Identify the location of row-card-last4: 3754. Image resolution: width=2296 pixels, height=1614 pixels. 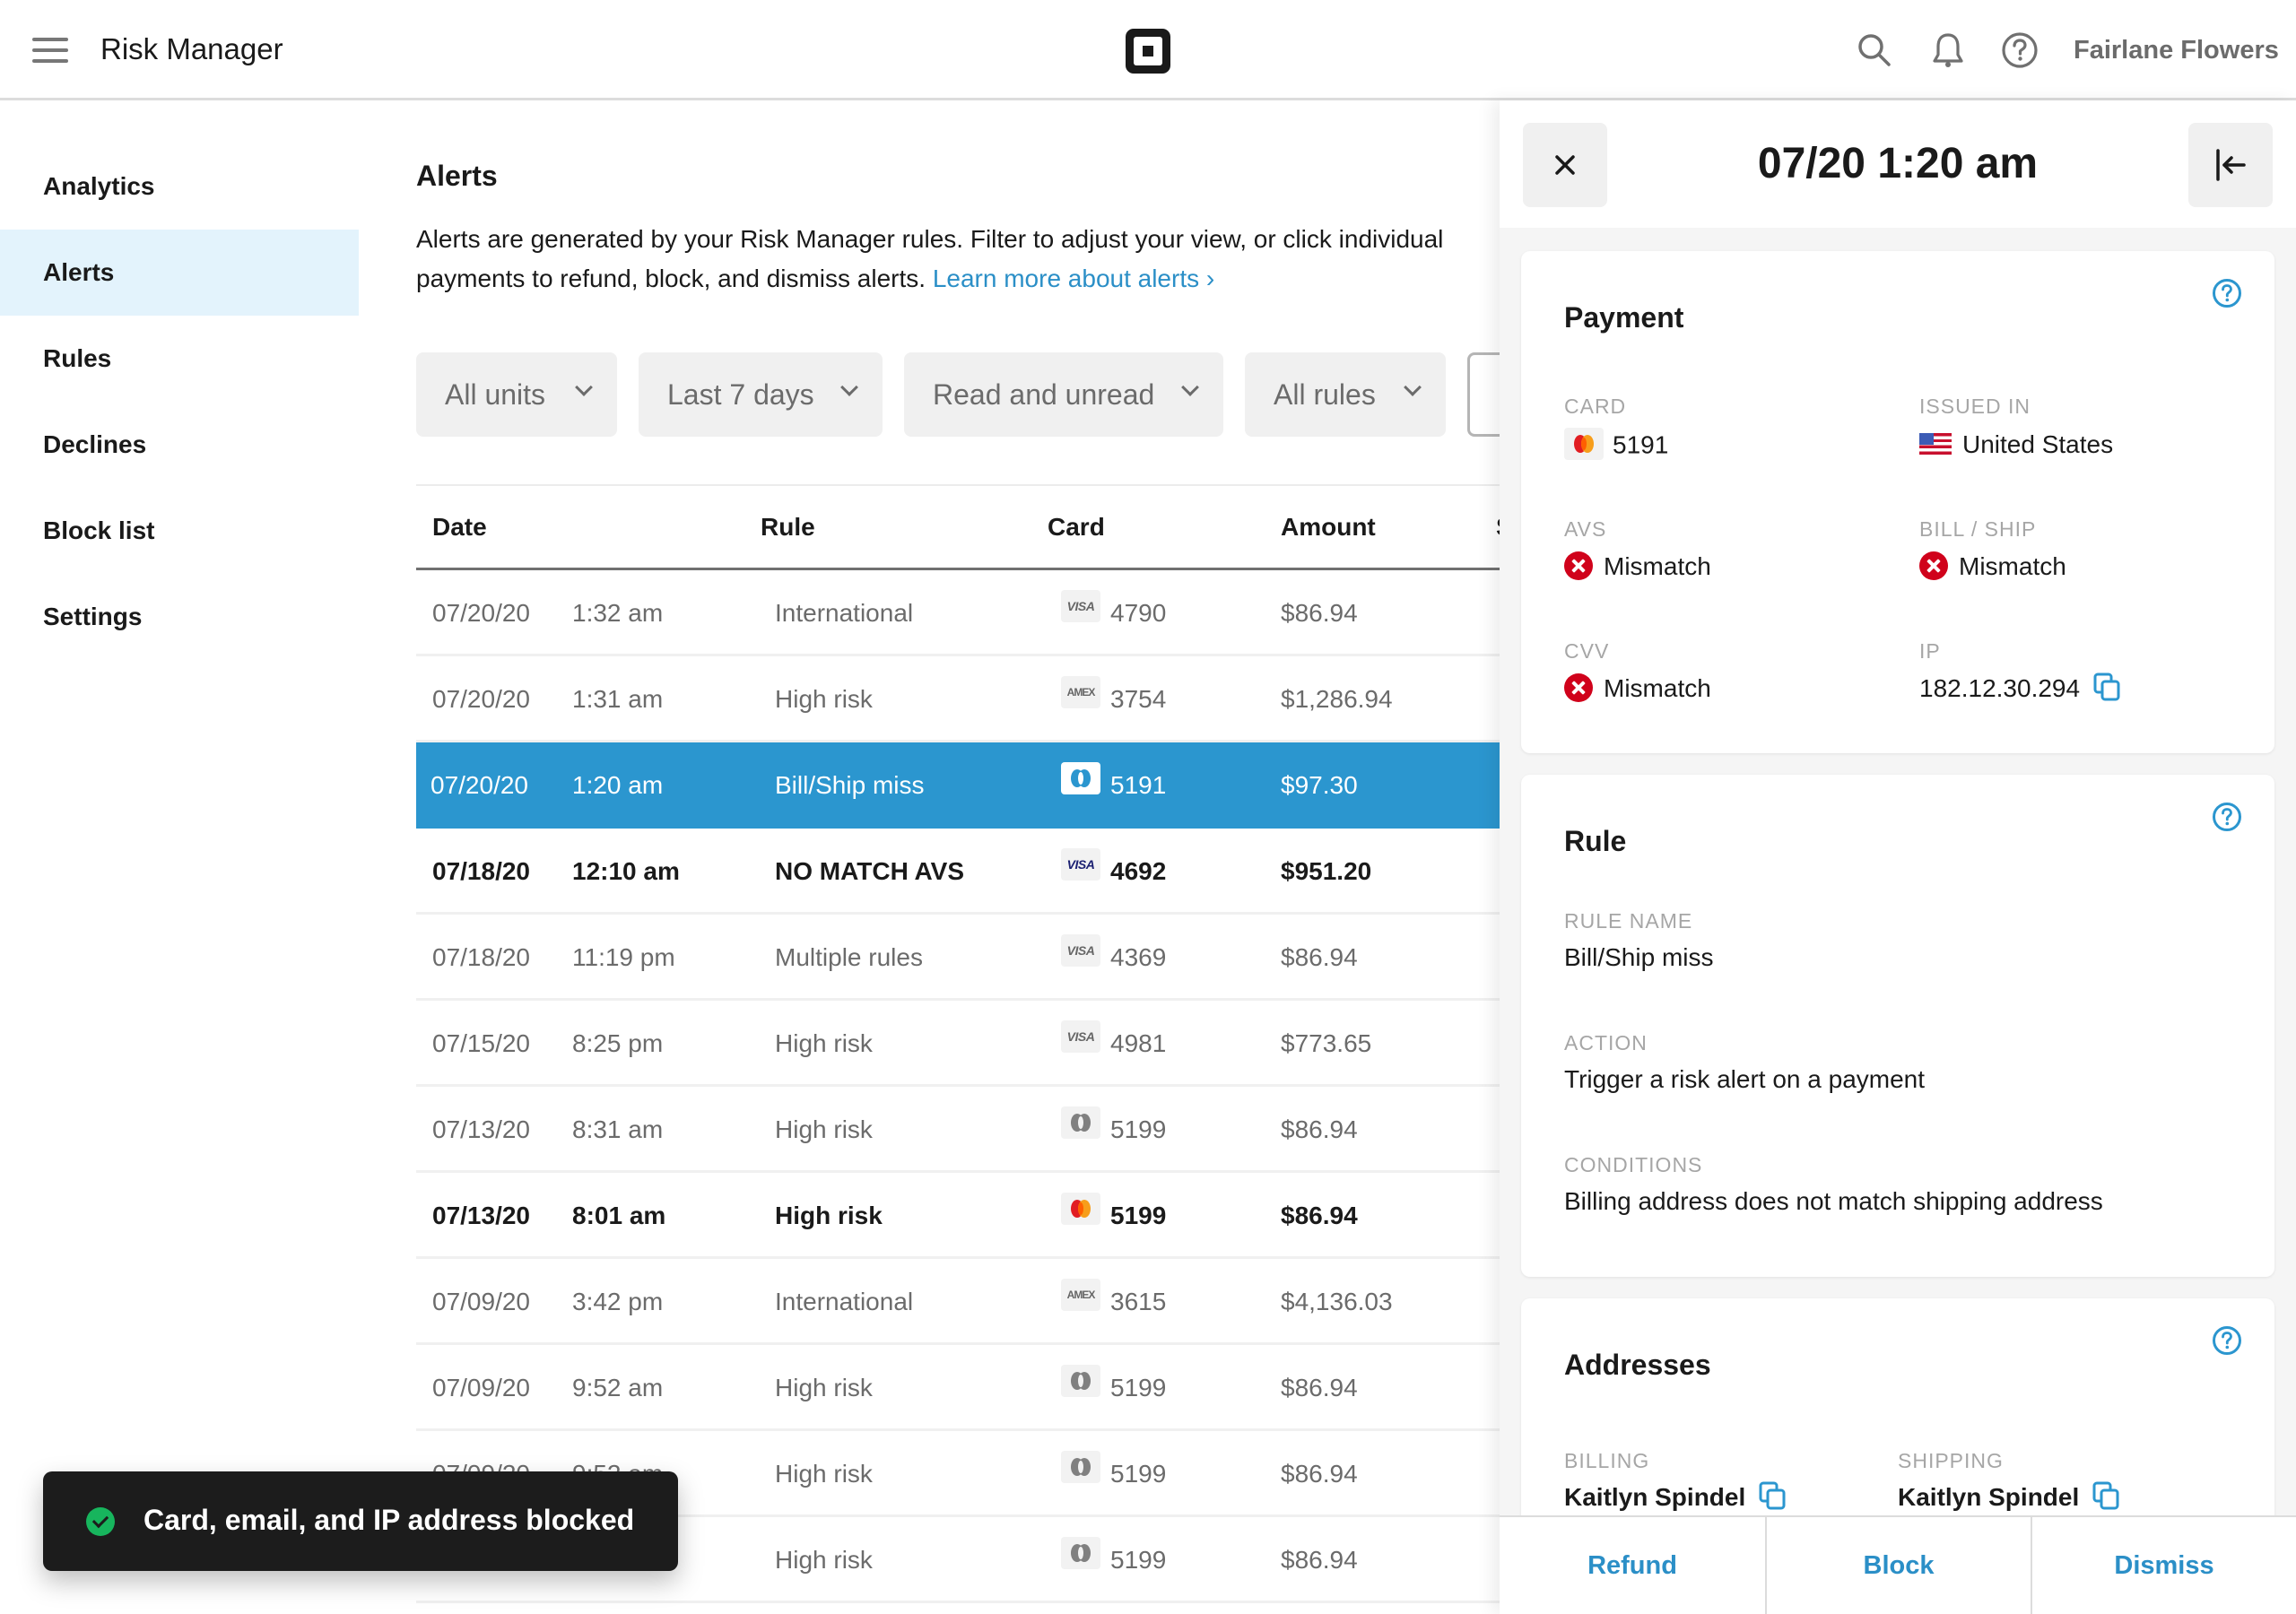
(1138, 699).